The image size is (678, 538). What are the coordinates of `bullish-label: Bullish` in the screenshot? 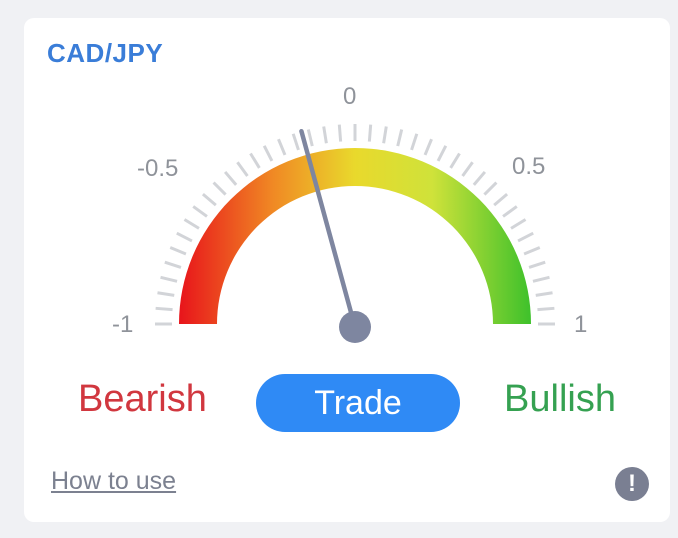 It's located at (560, 399).